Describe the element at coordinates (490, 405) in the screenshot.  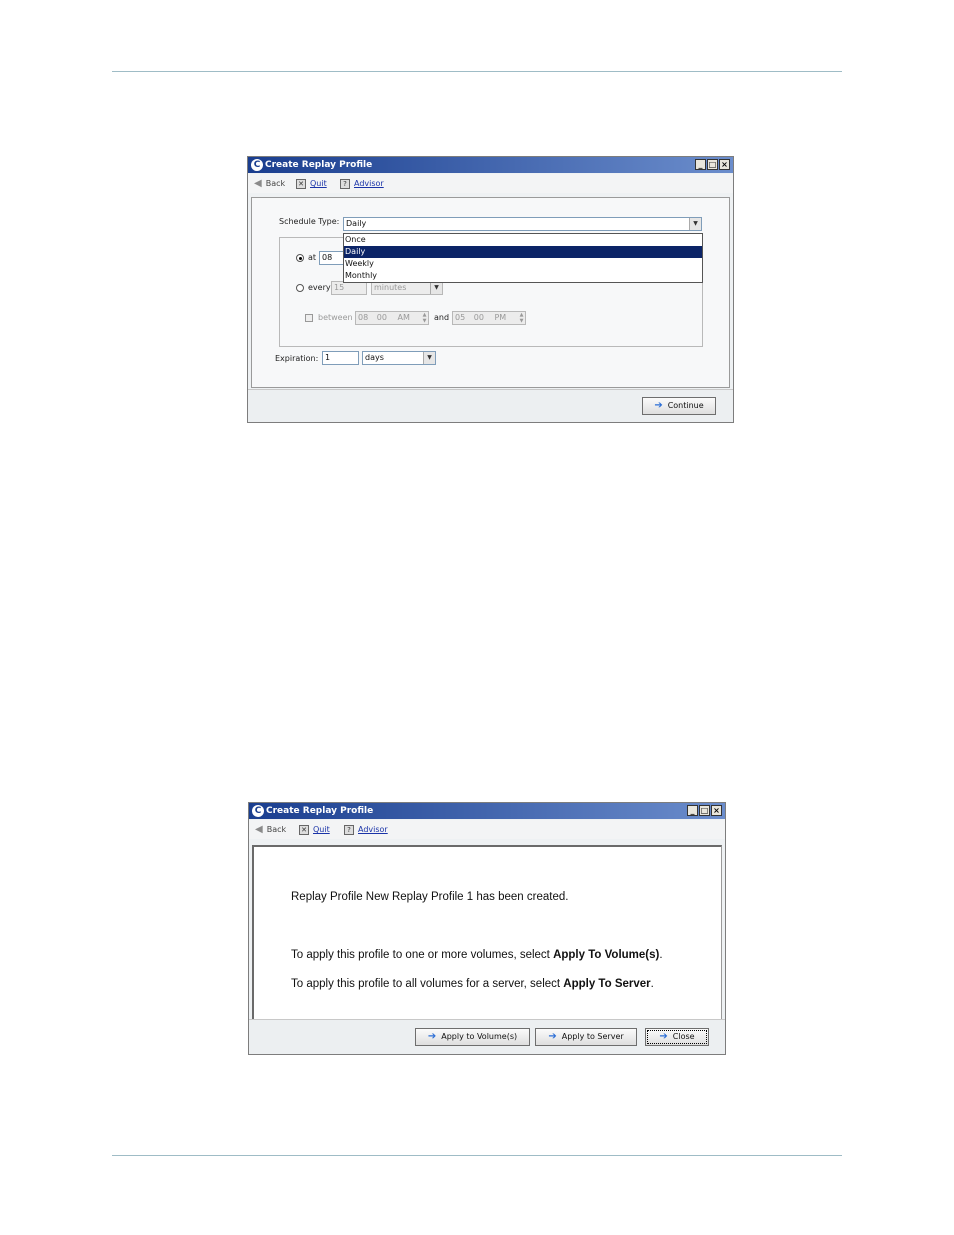
I see `button-bar: ➔ Continue` at that location.